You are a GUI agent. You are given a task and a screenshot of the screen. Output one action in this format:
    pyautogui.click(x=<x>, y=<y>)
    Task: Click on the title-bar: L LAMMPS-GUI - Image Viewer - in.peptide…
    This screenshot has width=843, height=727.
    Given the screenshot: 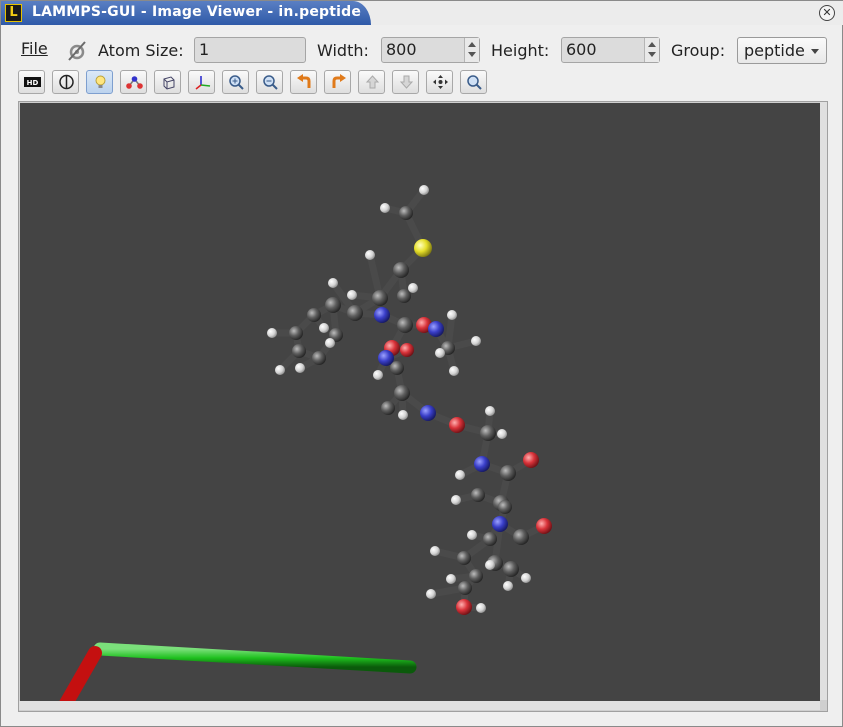 What is the action you would take?
    pyautogui.click(x=422, y=13)
    